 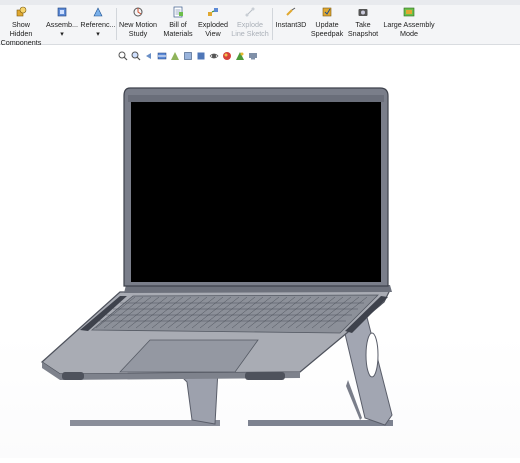 What do you see at coordinates (240, 54) in the screenshot?
I see `apply-scene-icon` at bounding box center [240, 54].